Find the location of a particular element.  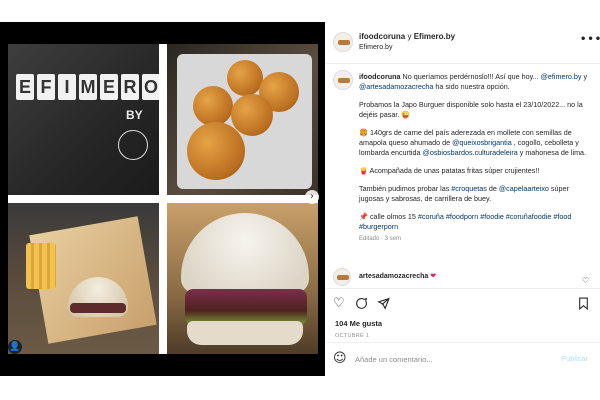

location-subtitle: Efimero.by is located at coordinates (375, 47).